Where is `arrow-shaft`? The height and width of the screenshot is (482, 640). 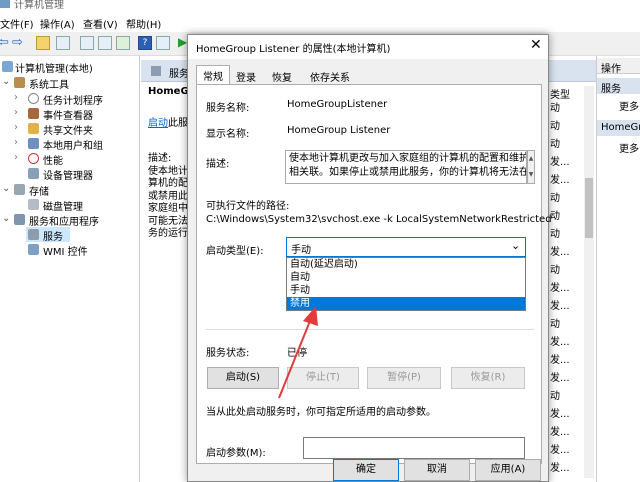
arrow-shaft is located at coordinates (295, 357).